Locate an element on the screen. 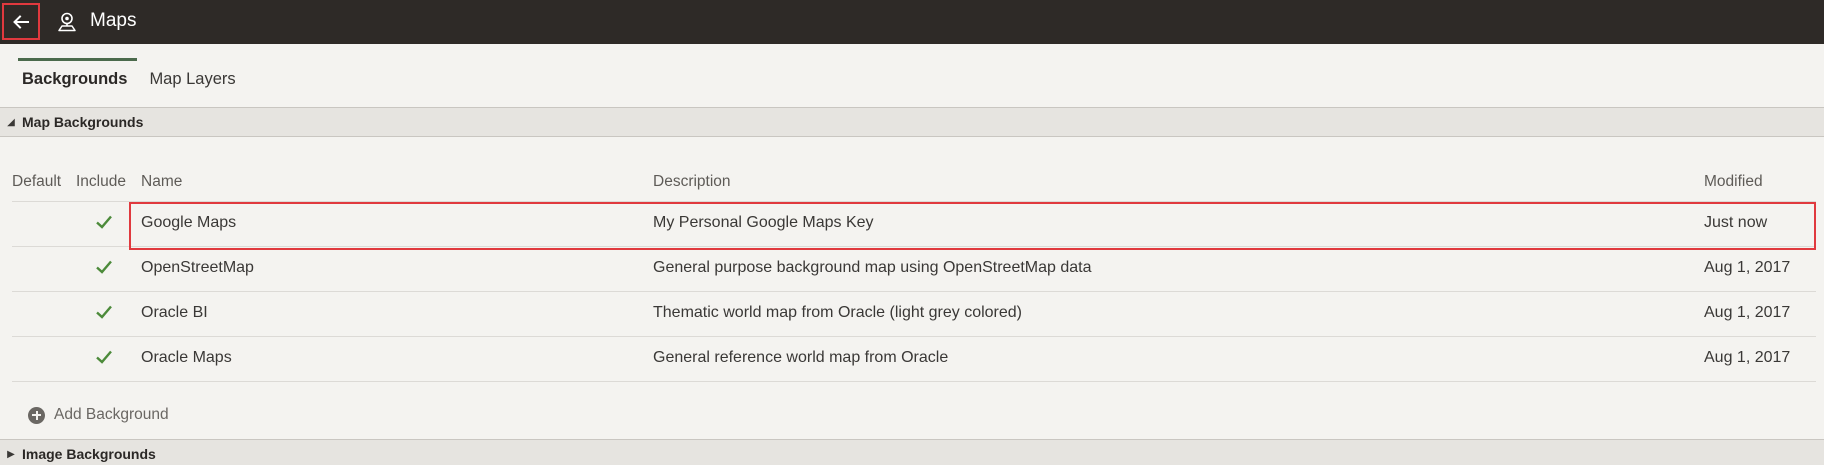 This screenshot has height=465, width=1824. image-backgrounds-section-header: ▶ Image Backgrounds is located at coordinates (912, 452).